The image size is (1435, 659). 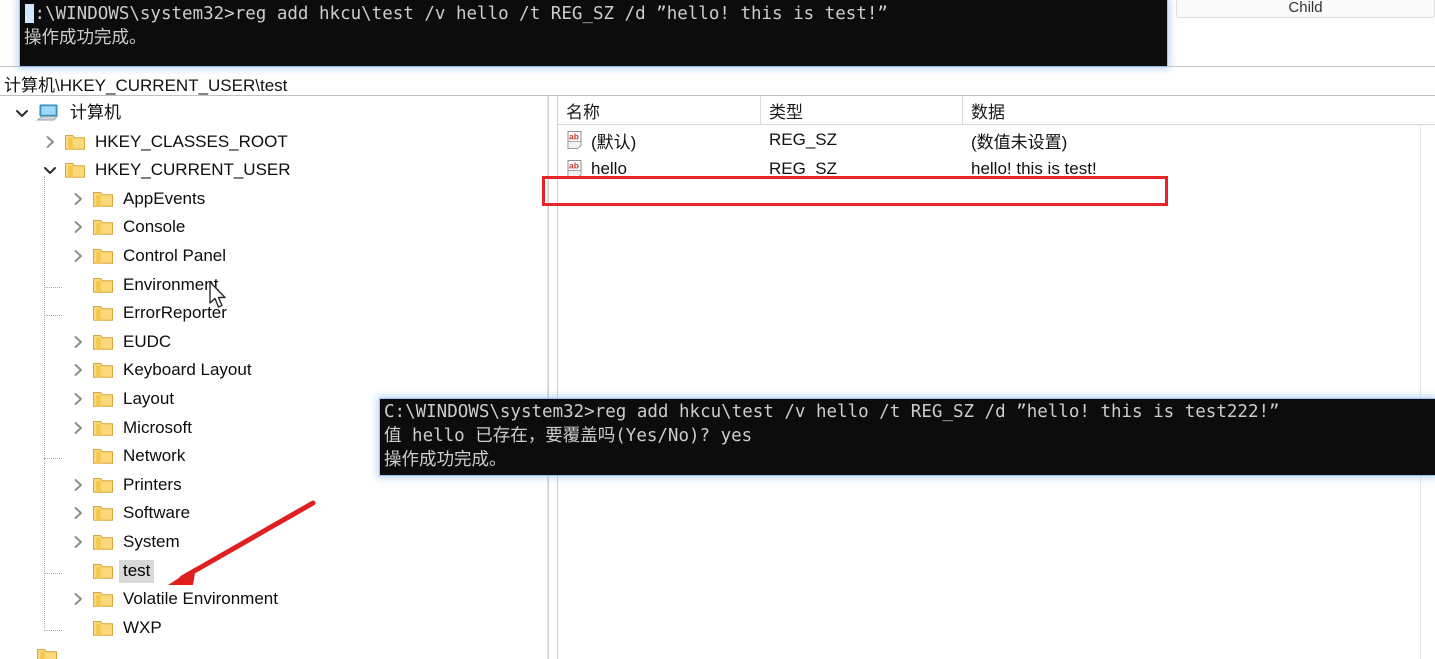 I want to click on tree-item-eudc: EUDC, so click(x=273, y=342).